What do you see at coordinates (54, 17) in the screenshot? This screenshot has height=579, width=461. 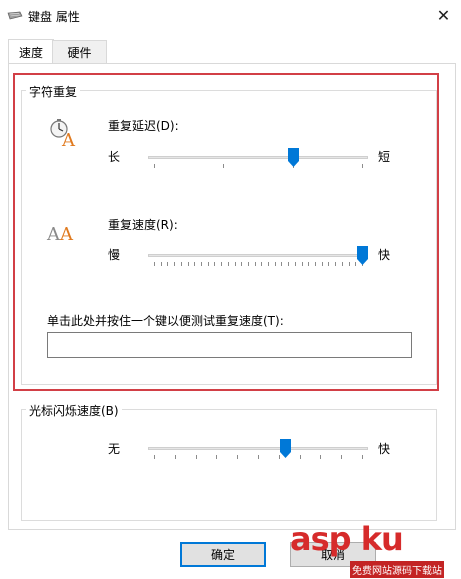 I see `window-title: 键盘 属性` at bounding box center [54, 17].